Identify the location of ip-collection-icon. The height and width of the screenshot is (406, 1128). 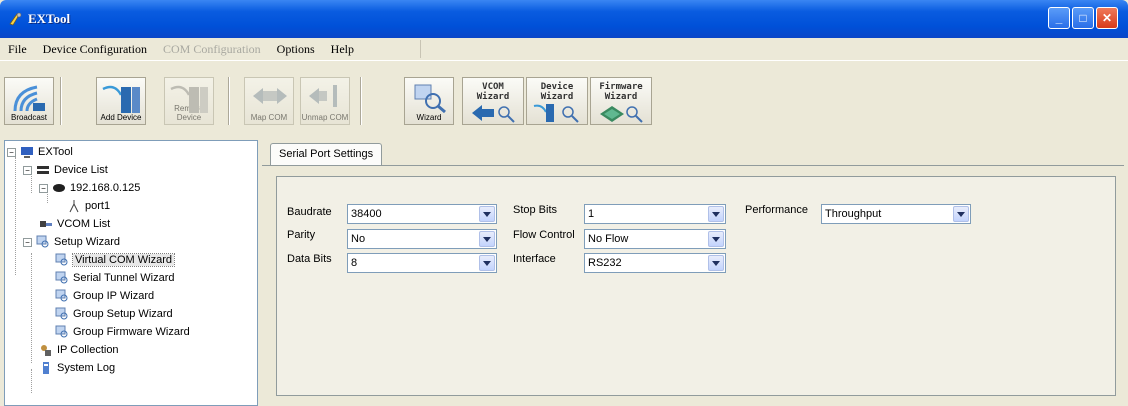
(46, 350).